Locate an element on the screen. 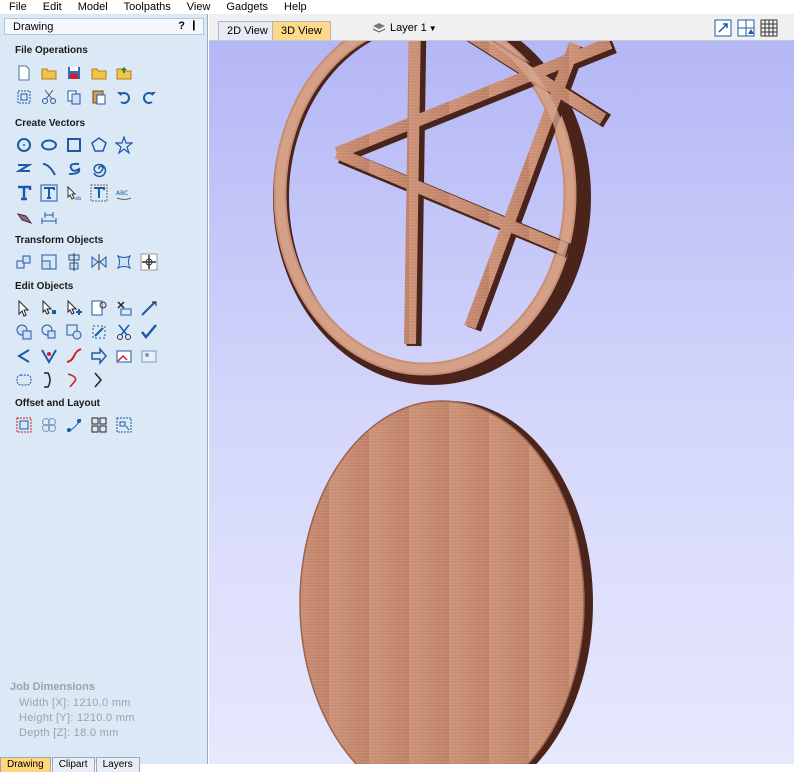  trace-bitmap-icon is located at coordinates (27, 217).